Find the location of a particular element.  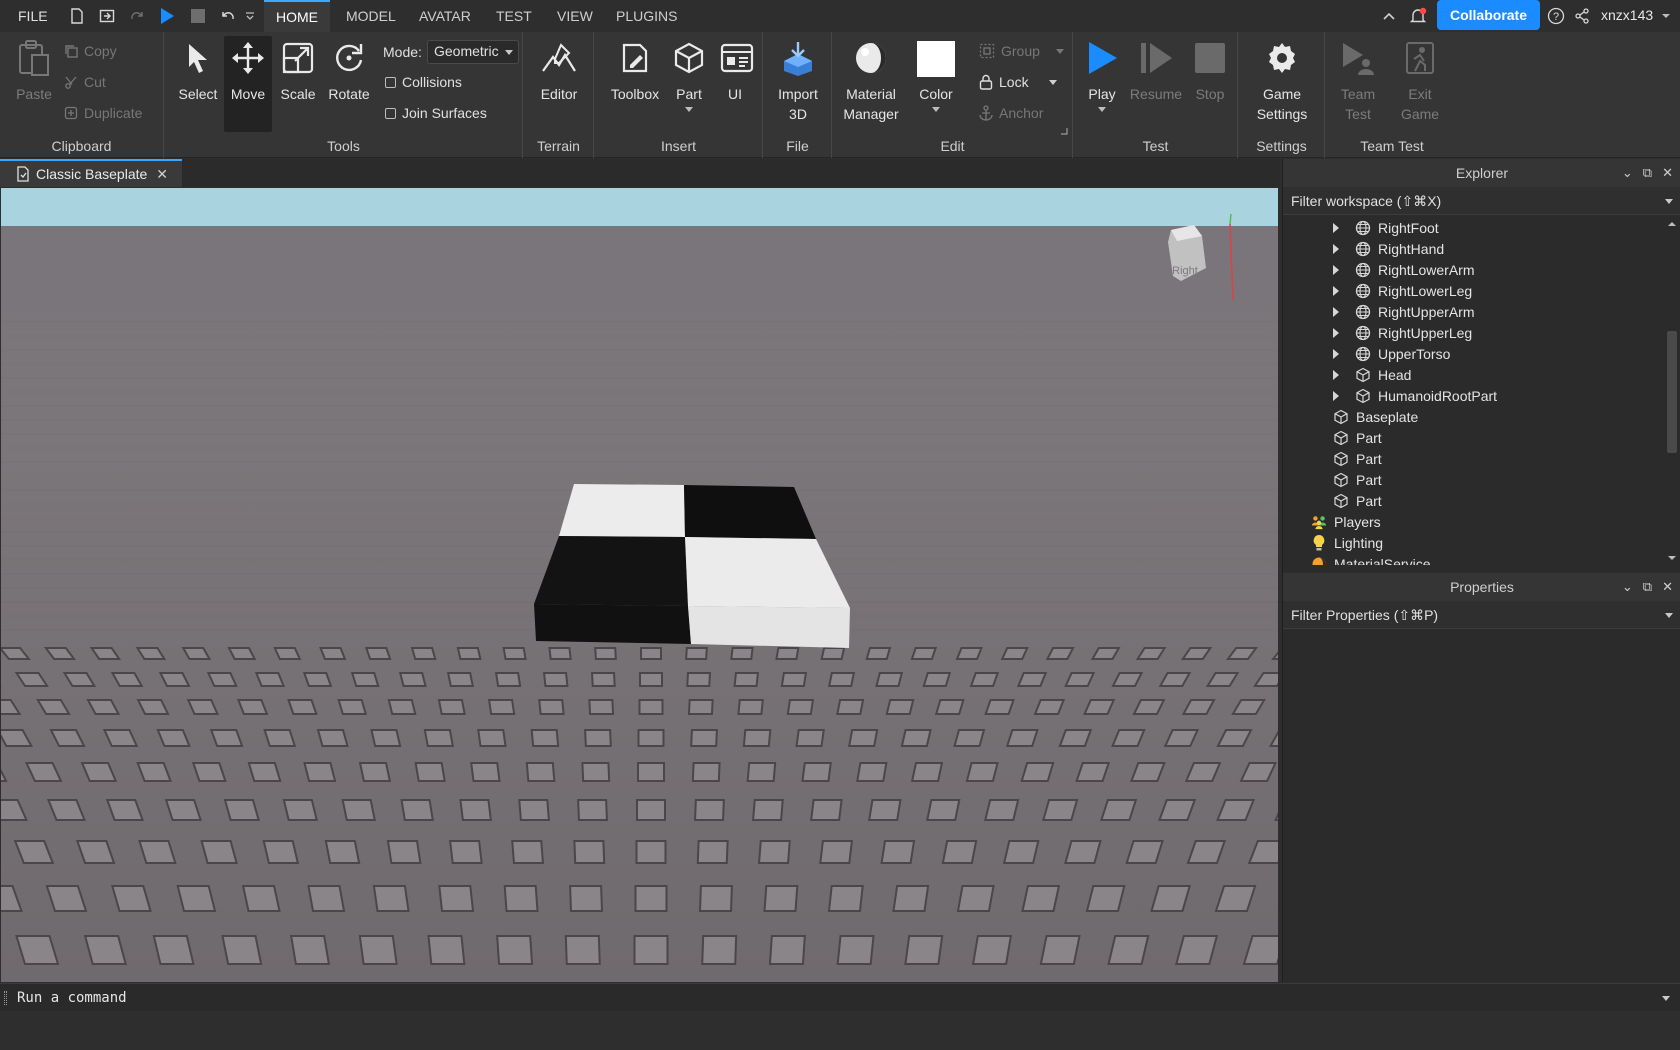

import-3d-button: Import 3D is located at coordinates (798, 80).